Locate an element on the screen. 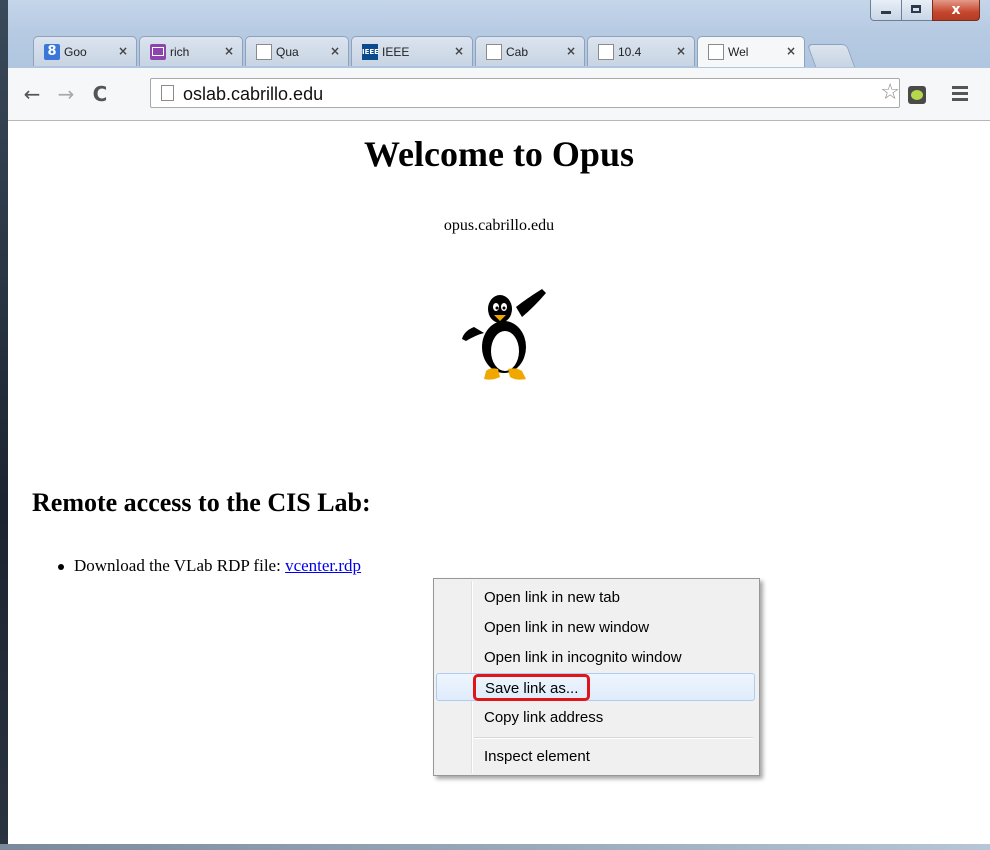 This screenshot has height=850, width=990. tab-google: 8 Goo × is located at coordinates (85, 51).